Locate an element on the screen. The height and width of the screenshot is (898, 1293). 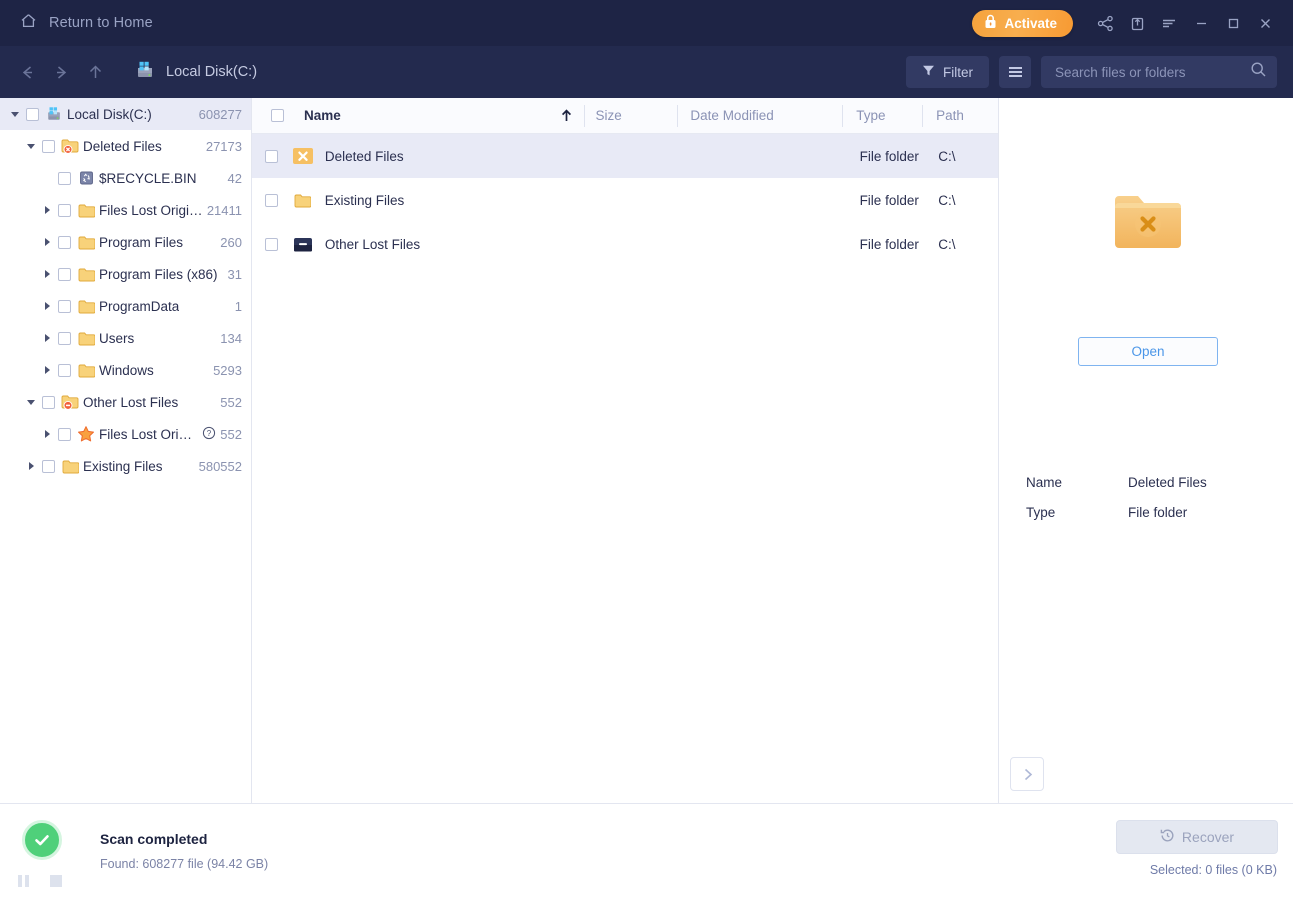
select-all-checkbox is located at coordinates (277, 115).